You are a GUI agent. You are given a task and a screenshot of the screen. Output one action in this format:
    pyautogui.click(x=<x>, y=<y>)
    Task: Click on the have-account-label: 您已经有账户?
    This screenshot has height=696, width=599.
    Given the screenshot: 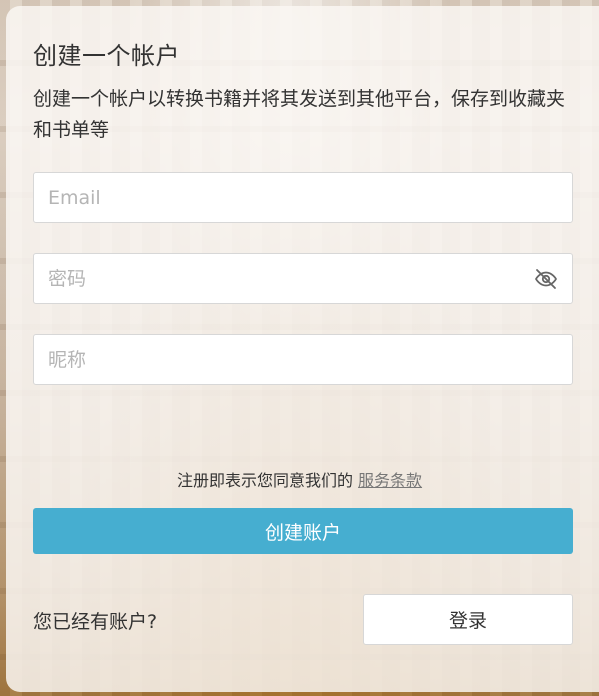 What is the action you would take?
    pyautogui.click(x=95, y=622)
    